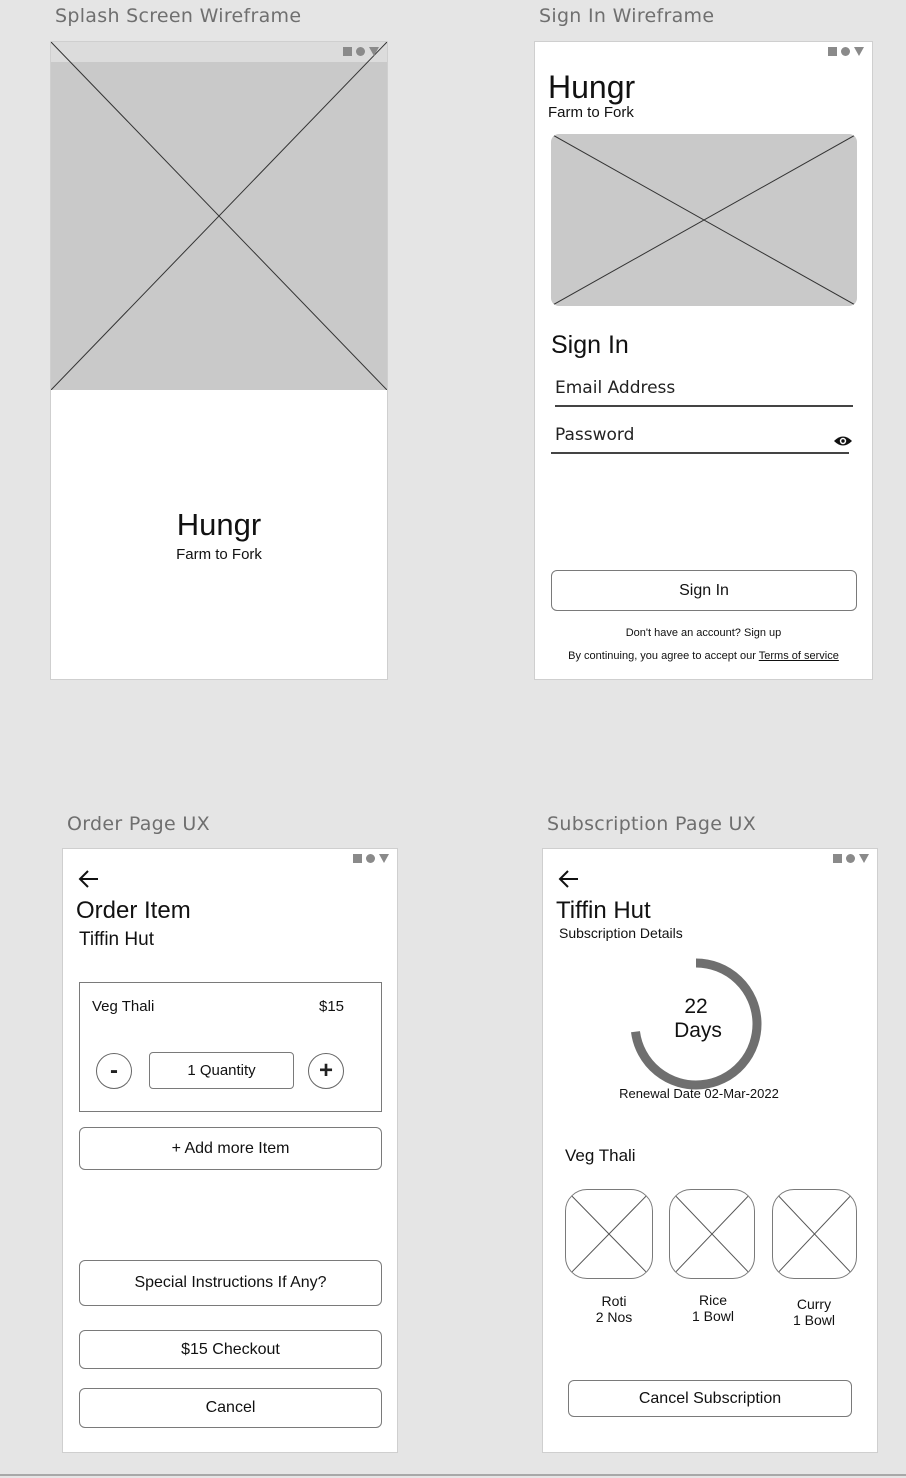 The image size is (906, 1478). Describe the element at coordinates (704, 406) in the screenshot. I see `email-underline` at that location.